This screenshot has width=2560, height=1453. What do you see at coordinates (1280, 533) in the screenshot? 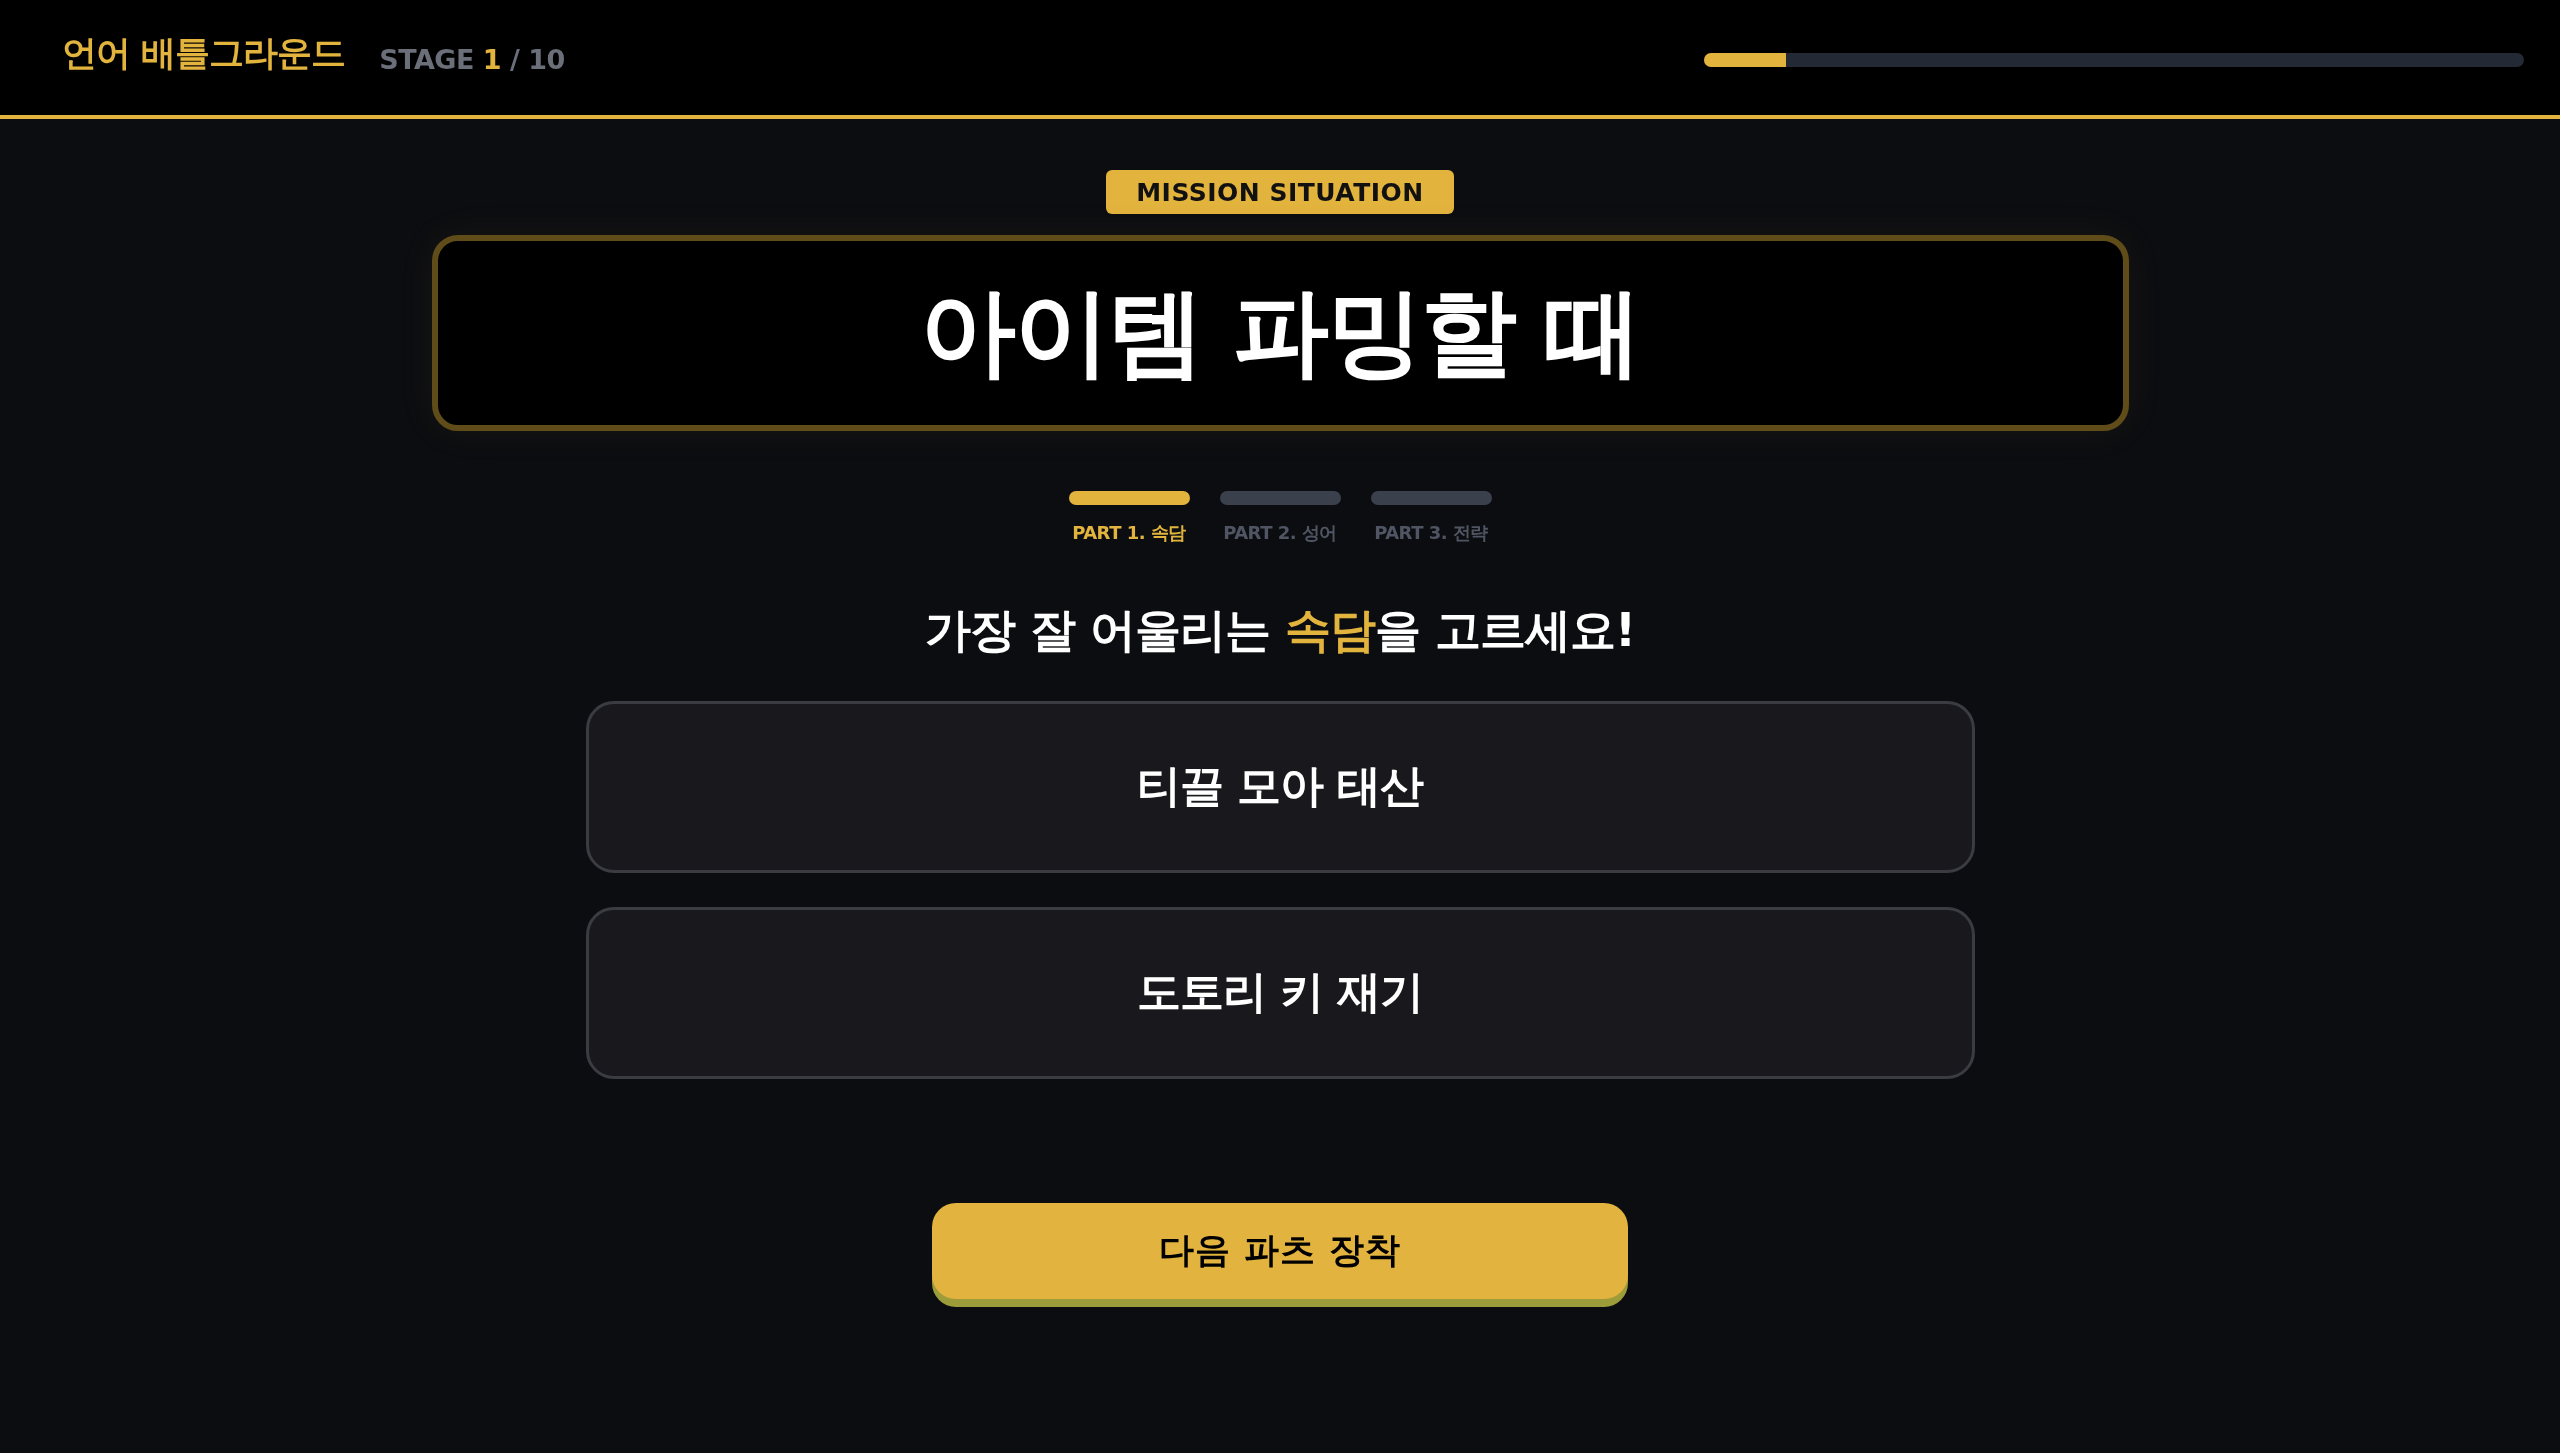
I see `step-label: PART 2. 성어` at bounding box center [1280, 533].